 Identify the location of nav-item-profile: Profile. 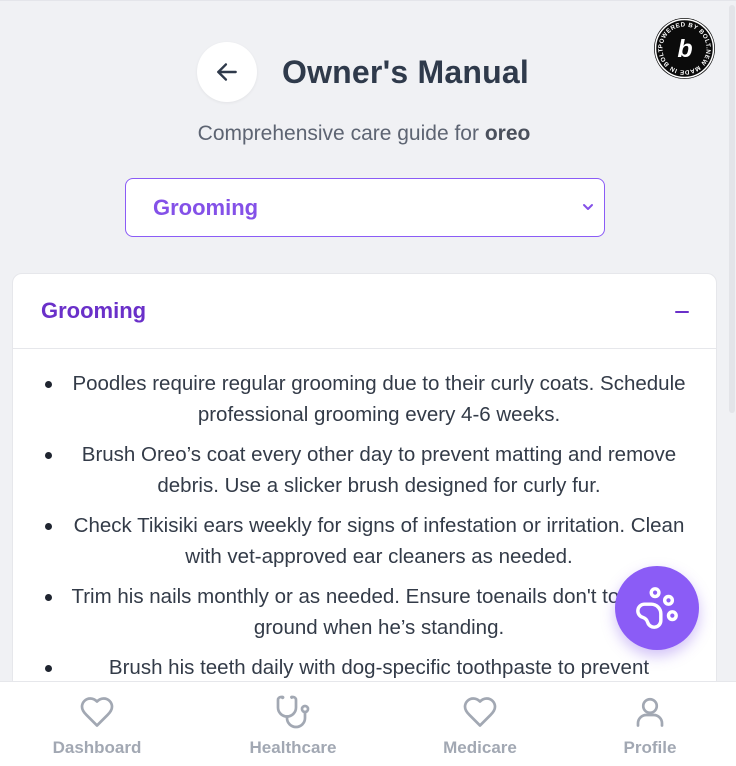
(650, 724).